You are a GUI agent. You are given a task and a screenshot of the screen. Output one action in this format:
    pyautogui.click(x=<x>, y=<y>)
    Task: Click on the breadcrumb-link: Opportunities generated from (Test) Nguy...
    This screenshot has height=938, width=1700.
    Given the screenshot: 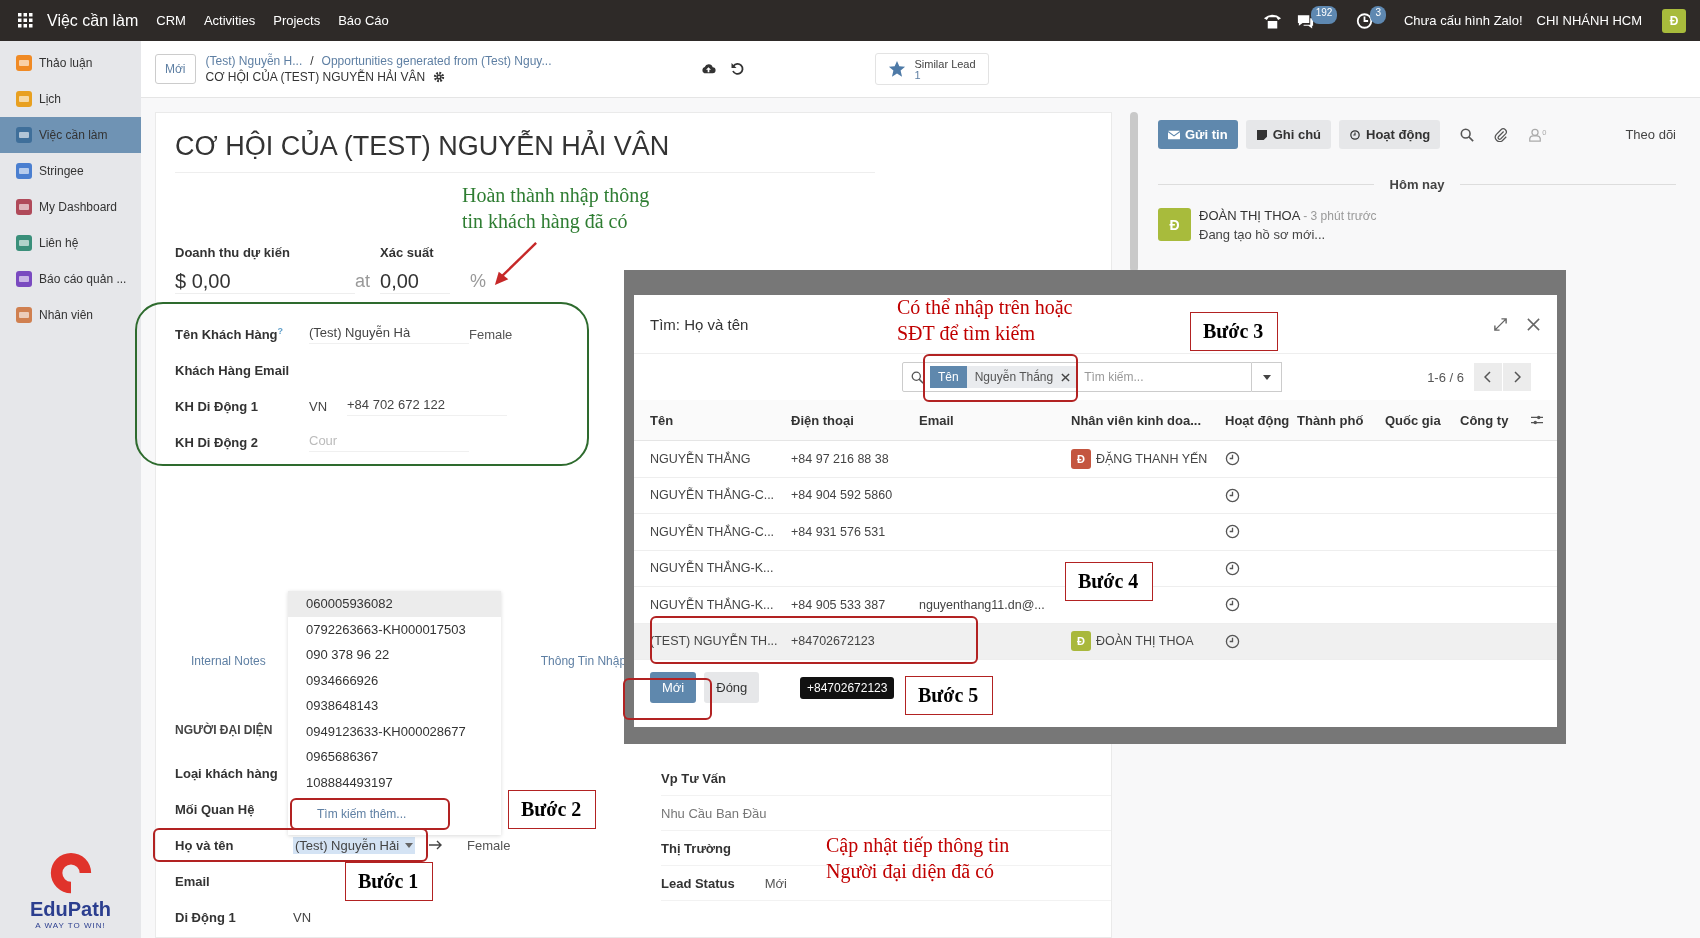 What is the action you would take?
    pyautogui.click(x=436, y=61)
    